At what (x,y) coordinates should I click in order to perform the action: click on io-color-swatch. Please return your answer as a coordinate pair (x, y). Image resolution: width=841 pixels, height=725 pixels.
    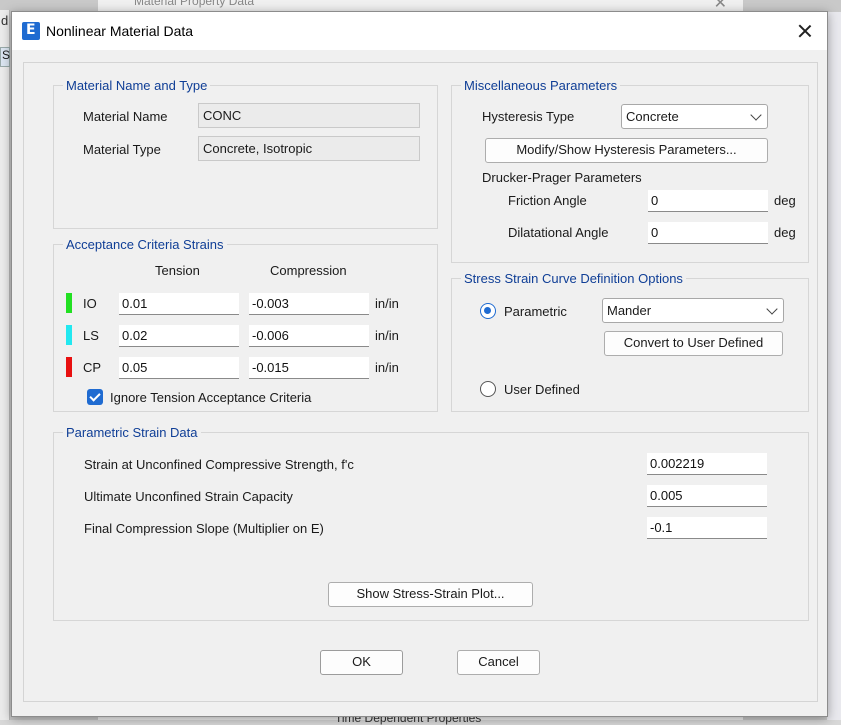
    Looking at the image, I should click on (69, 303).